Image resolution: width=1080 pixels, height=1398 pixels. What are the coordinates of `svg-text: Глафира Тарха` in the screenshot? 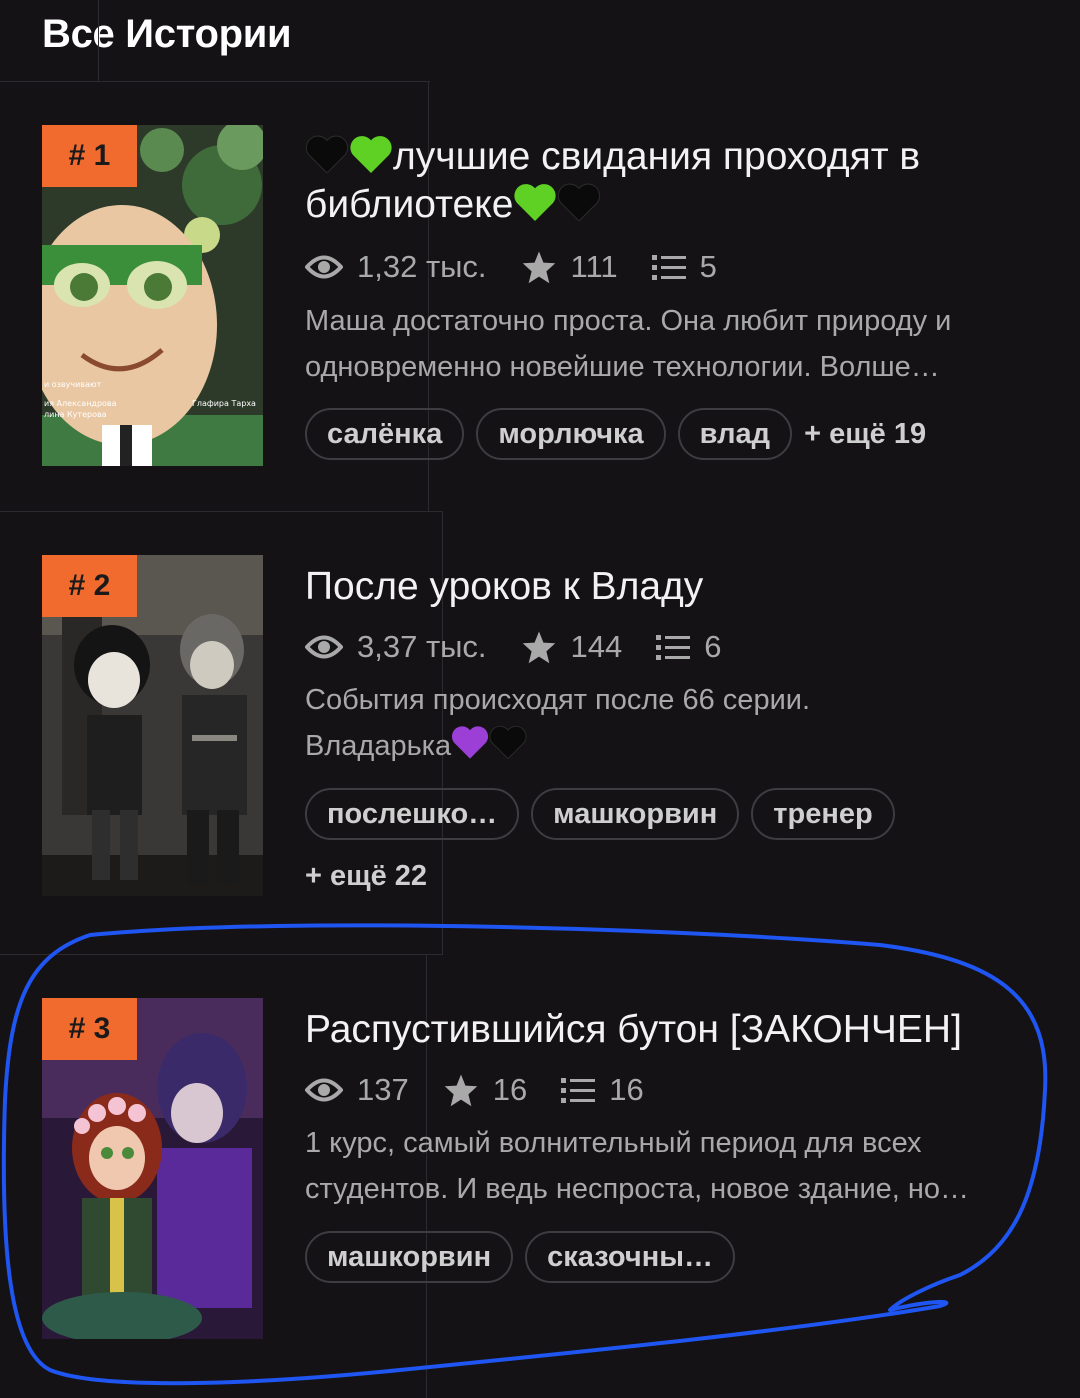 It's located at (224, 403).